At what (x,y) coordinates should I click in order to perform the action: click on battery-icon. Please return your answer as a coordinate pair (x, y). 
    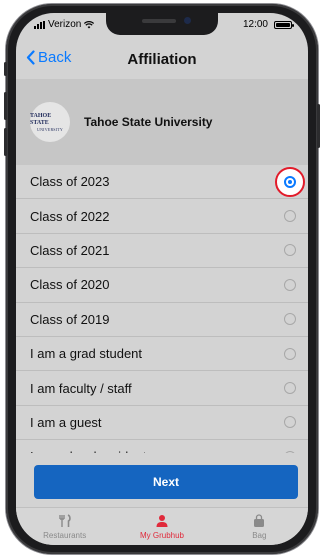
    Looking at the image, I should click on (284, 24).